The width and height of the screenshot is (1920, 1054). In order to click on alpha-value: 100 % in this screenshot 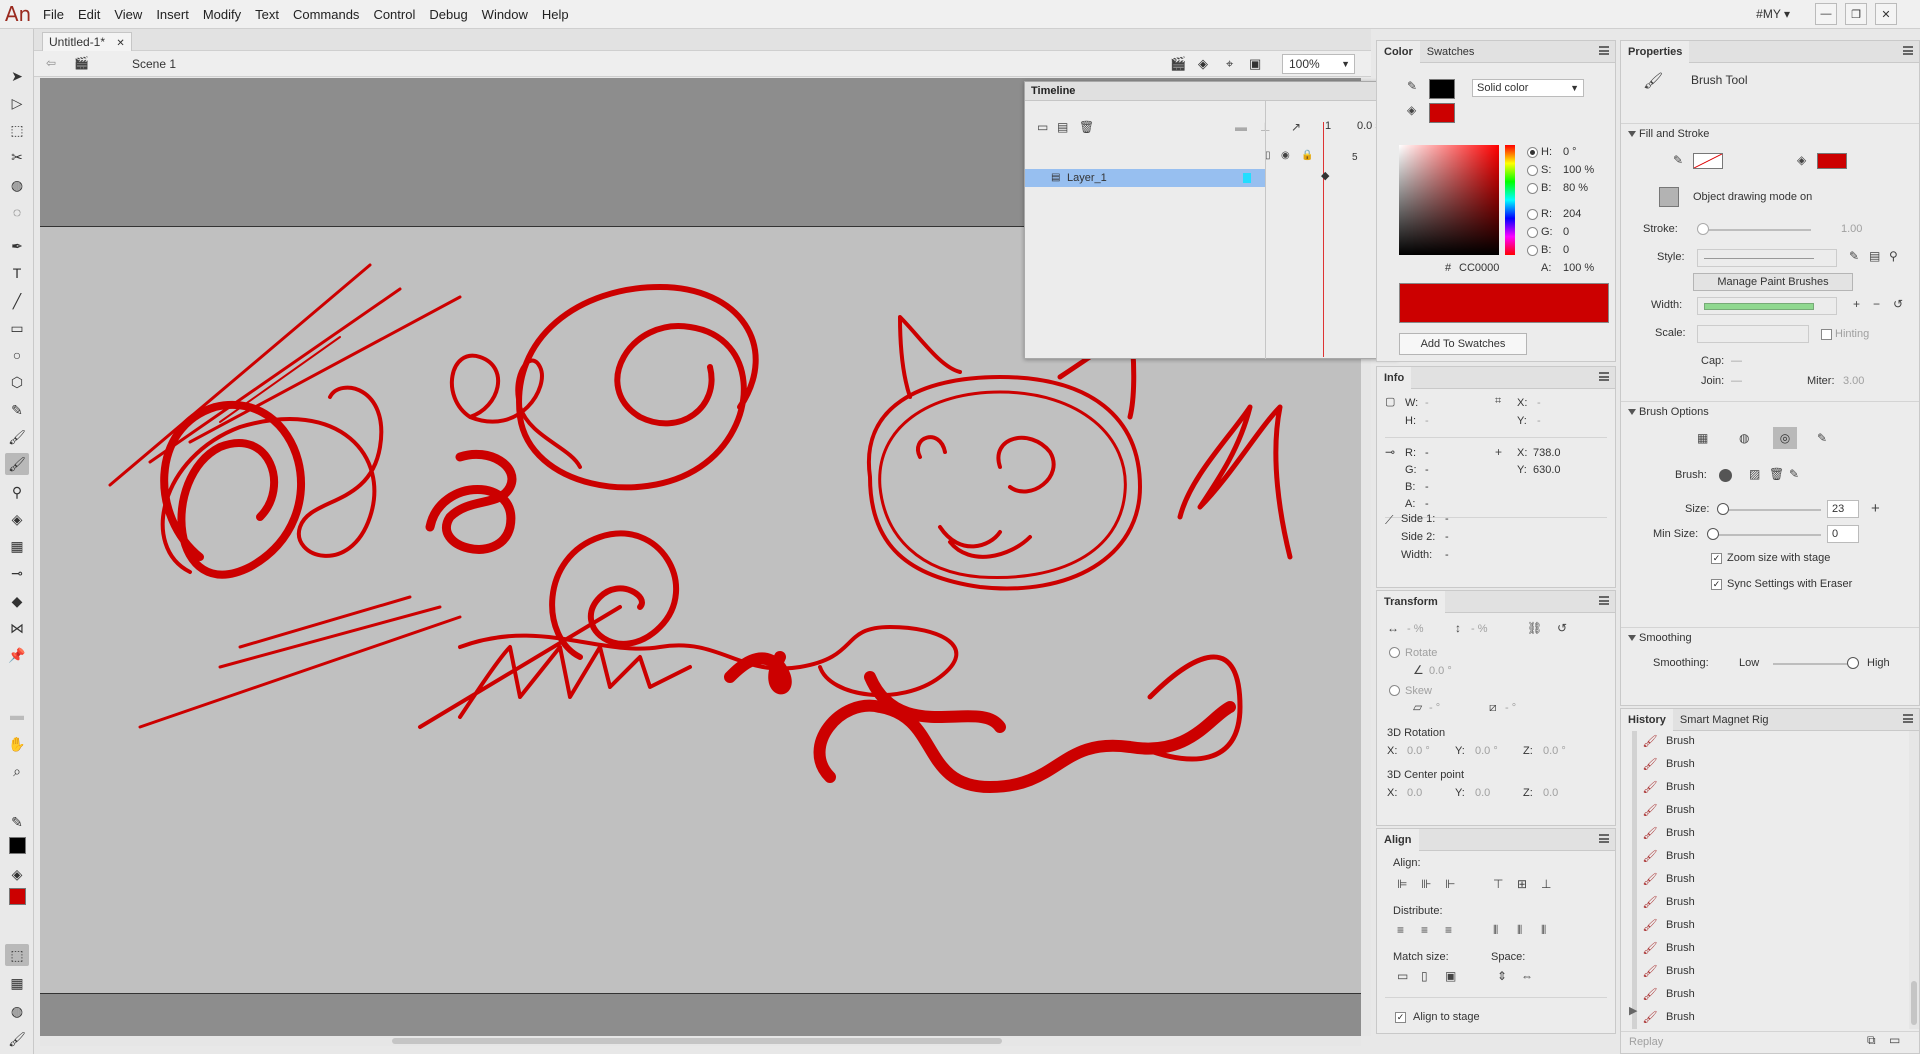, I will do `click(1578, 268)`.